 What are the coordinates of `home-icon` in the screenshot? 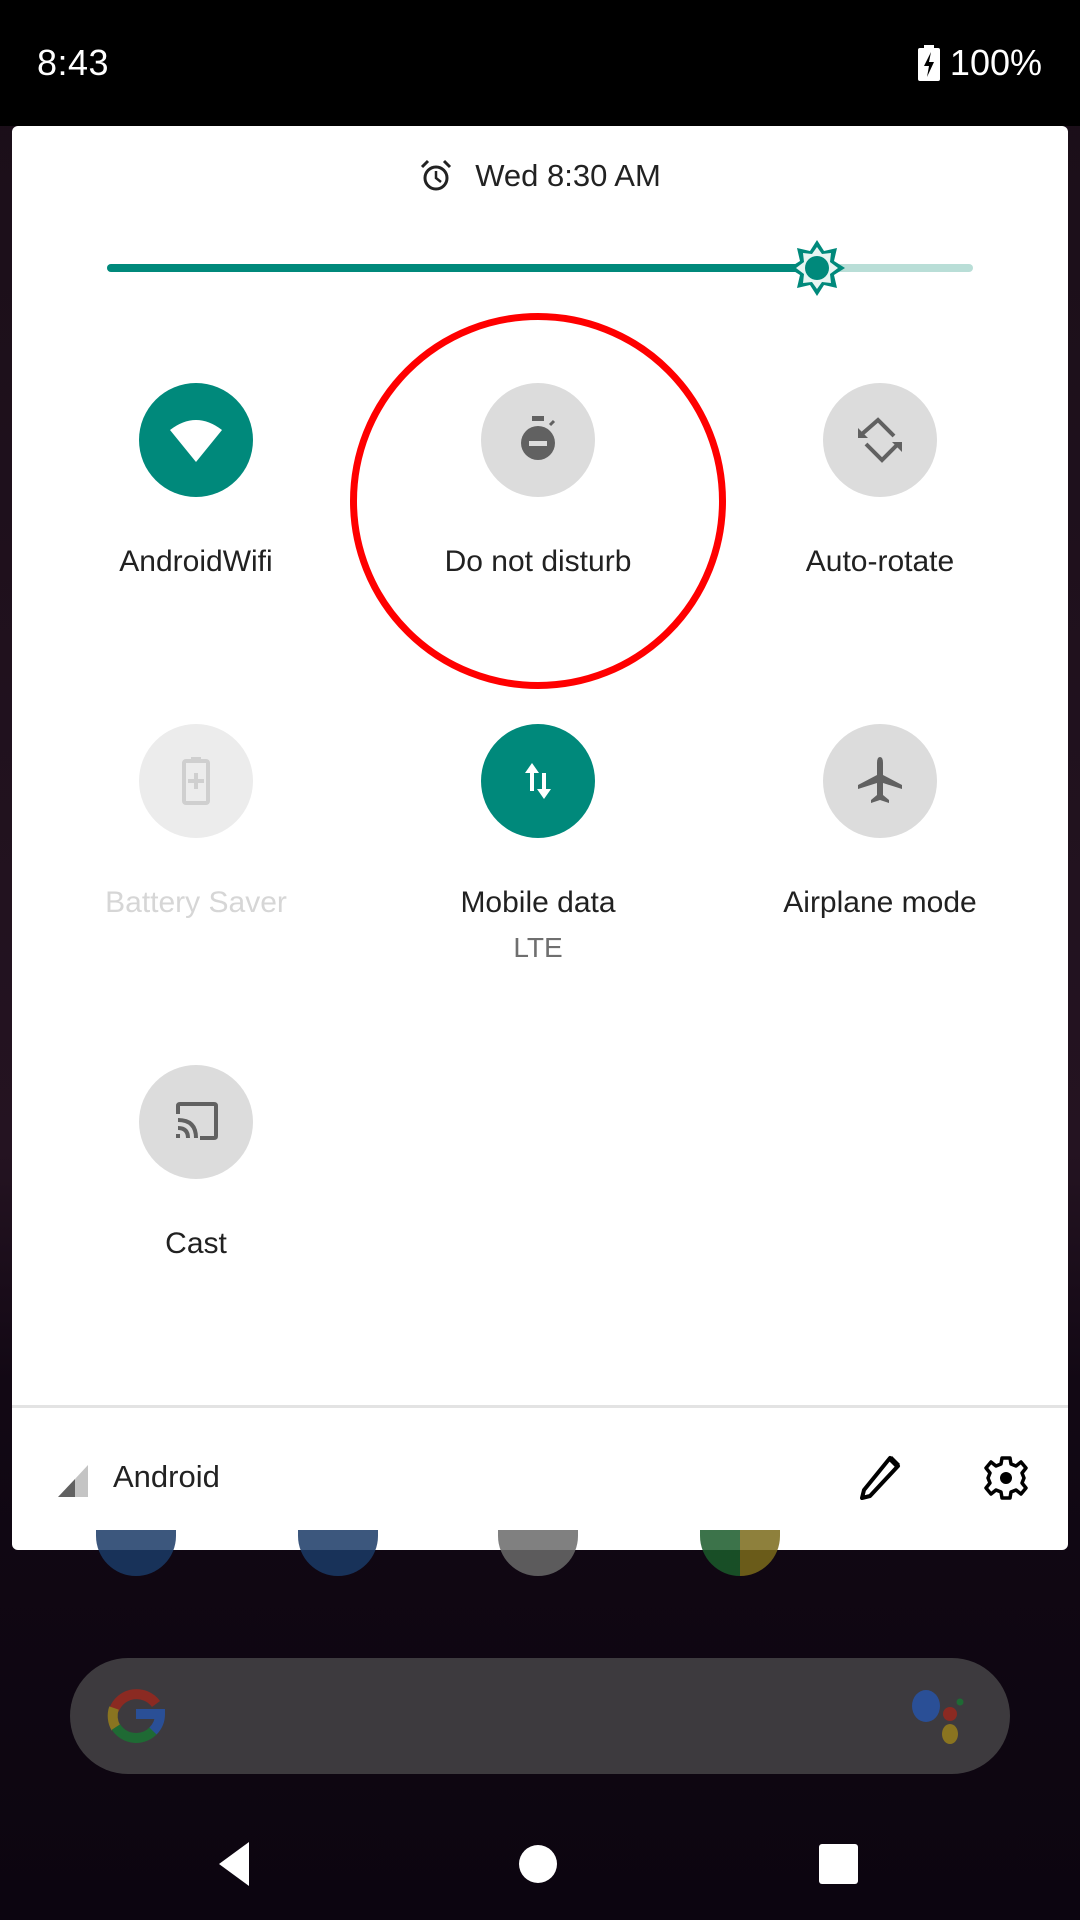 It's located at (538, 1864).